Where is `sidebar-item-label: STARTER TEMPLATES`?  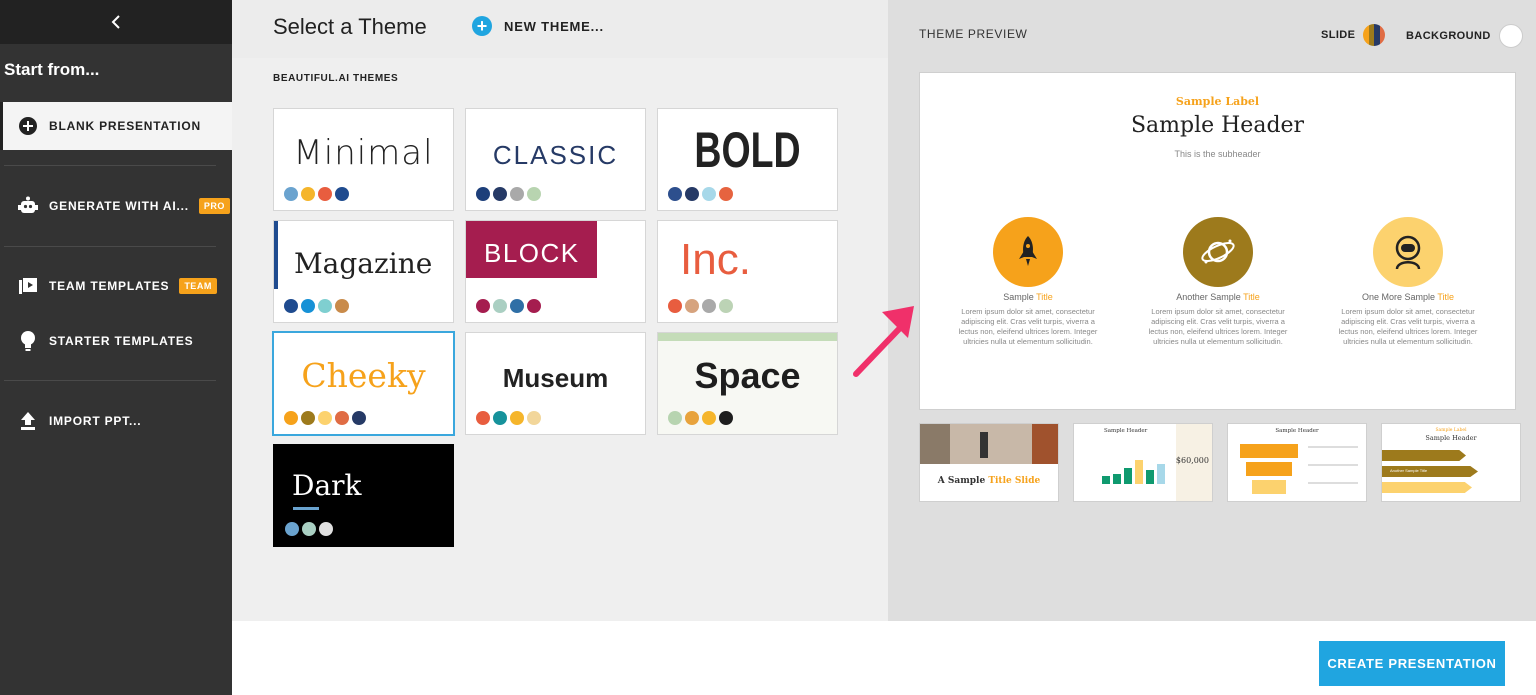
sidebar-item-label: STARTER TEMPLATES is located at coordinates (121, 341).